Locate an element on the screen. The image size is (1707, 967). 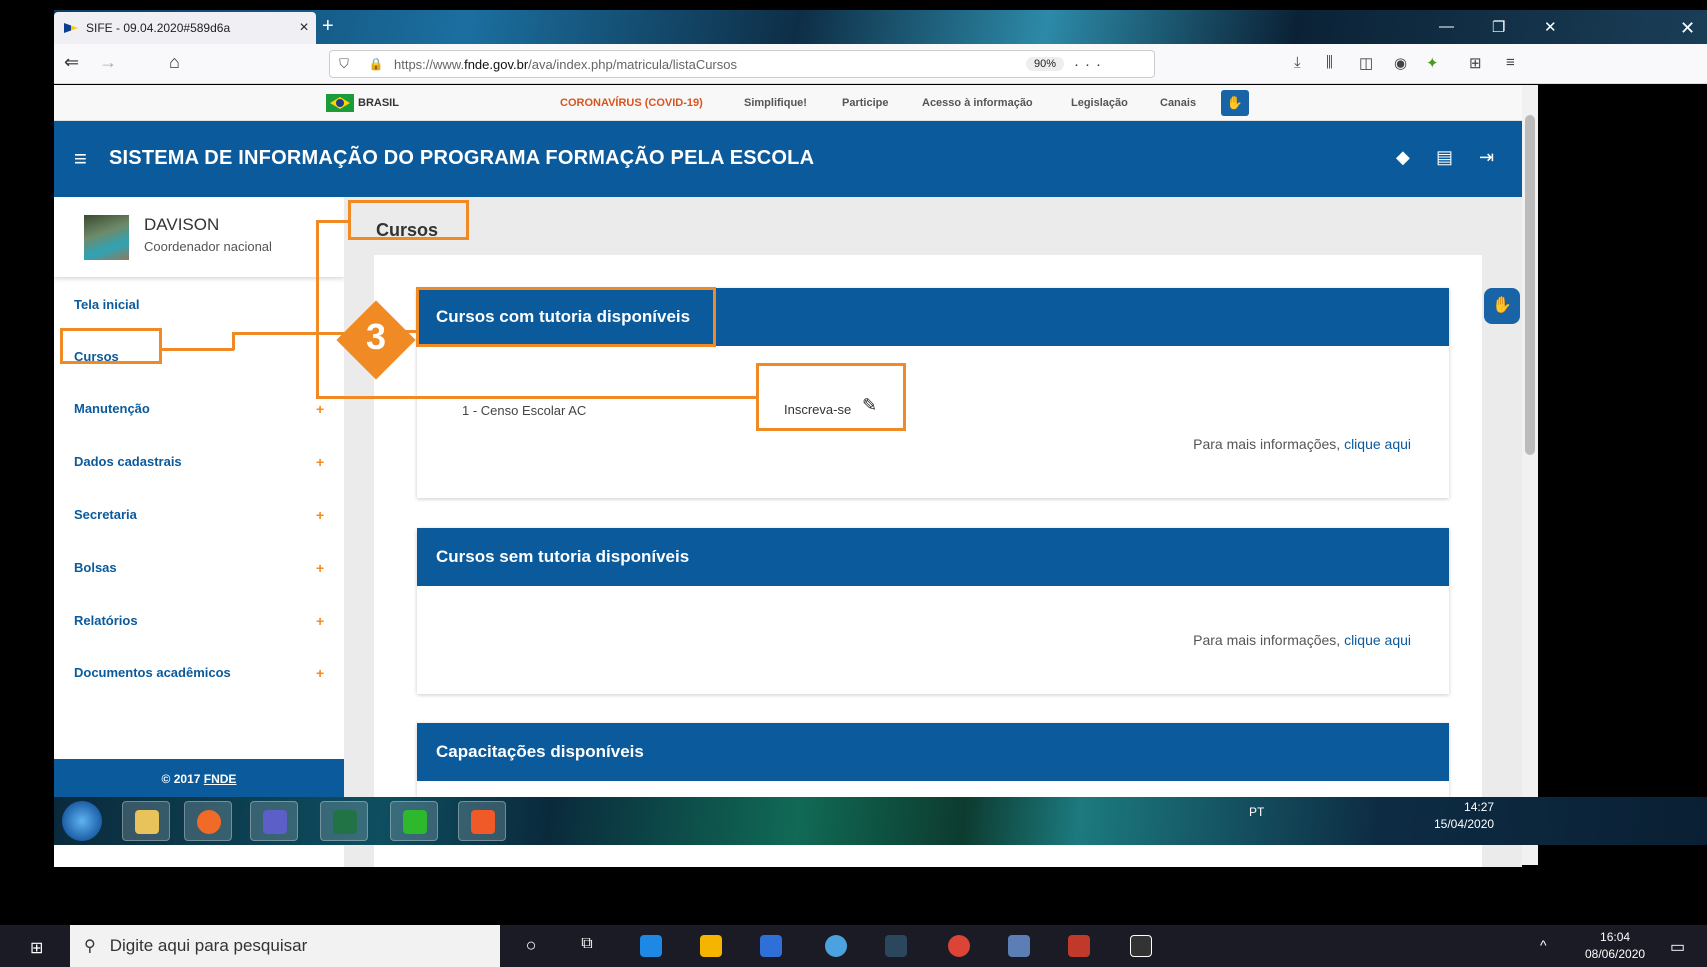
sidebar-item-bolsas: Bolsas is located at coordinates (95, 567).